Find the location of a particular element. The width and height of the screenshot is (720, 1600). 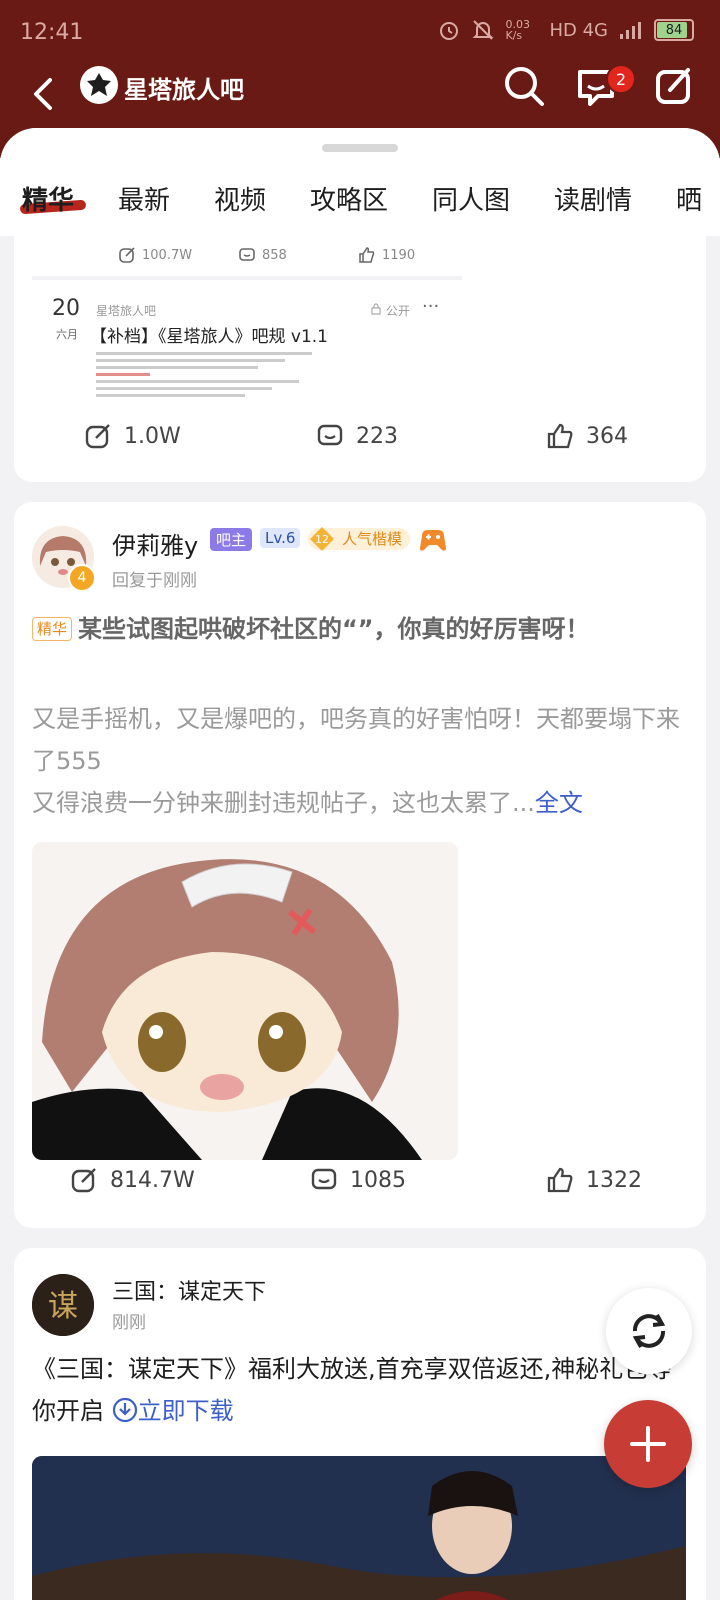

comments-count: 1085 is located at coordinates (378, 1180).